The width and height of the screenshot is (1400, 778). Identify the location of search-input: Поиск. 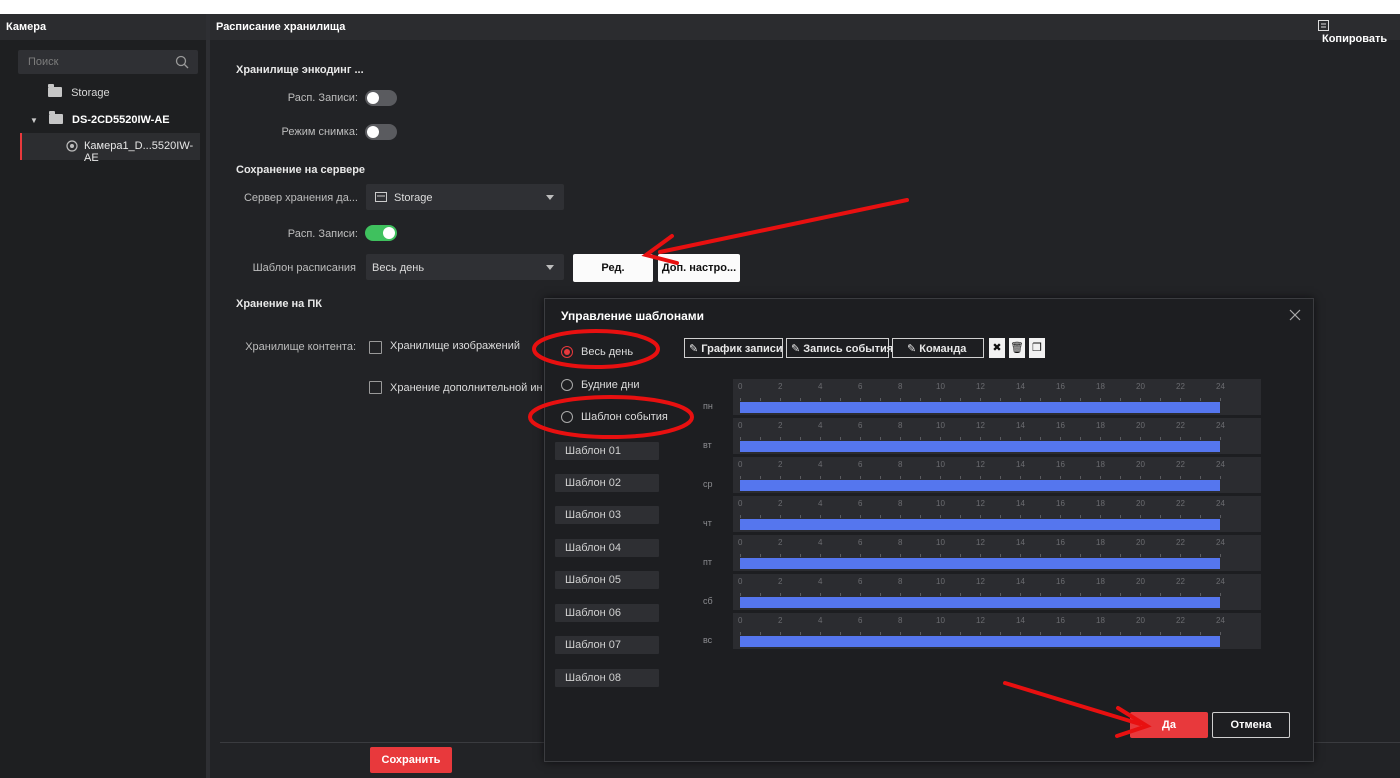
(108, 62).